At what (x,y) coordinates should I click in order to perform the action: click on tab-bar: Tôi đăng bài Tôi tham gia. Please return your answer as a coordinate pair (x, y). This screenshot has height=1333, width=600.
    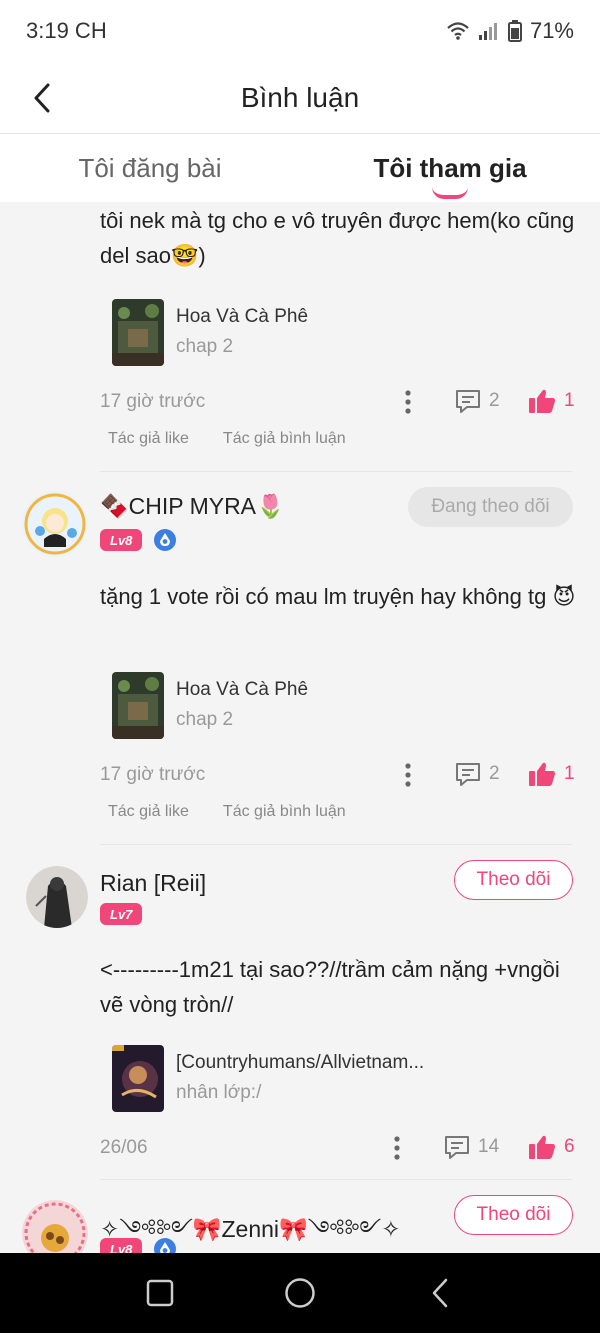
    Looking at the image, I should click on (300, 168).